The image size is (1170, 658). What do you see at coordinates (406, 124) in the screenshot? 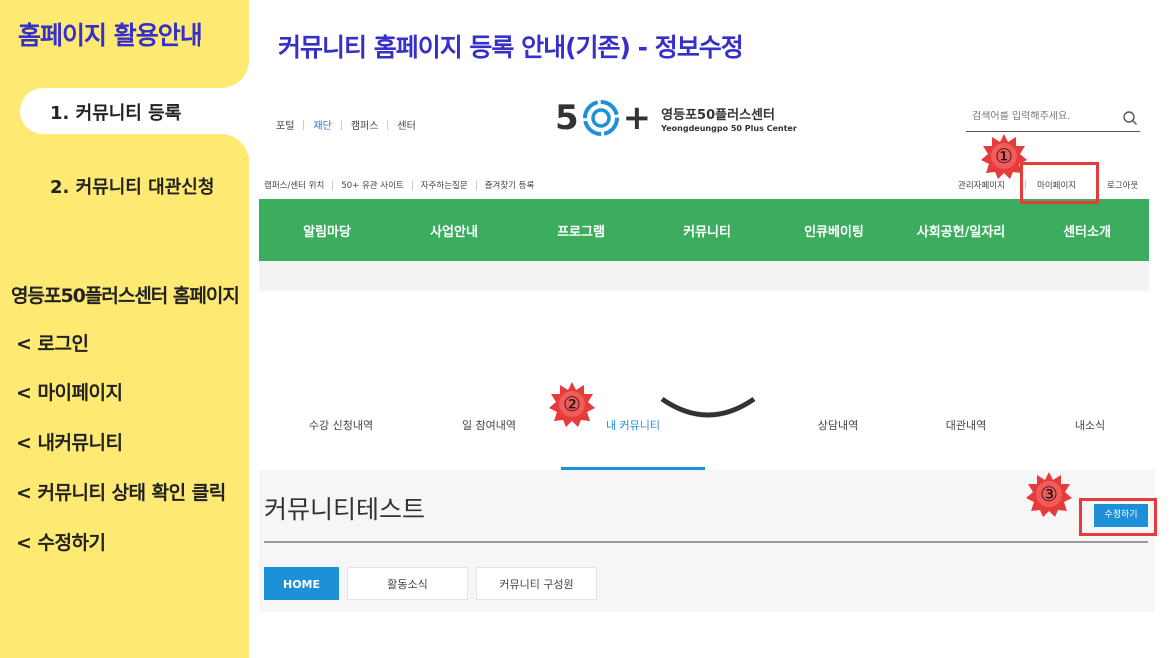
I see `link-center: 센터` at bounding box center [406, 124].